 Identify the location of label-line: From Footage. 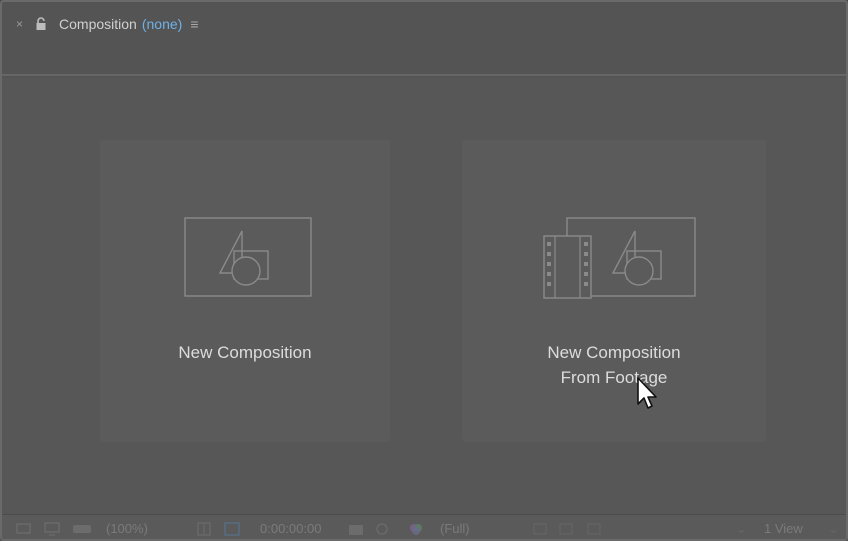
(614, 377).